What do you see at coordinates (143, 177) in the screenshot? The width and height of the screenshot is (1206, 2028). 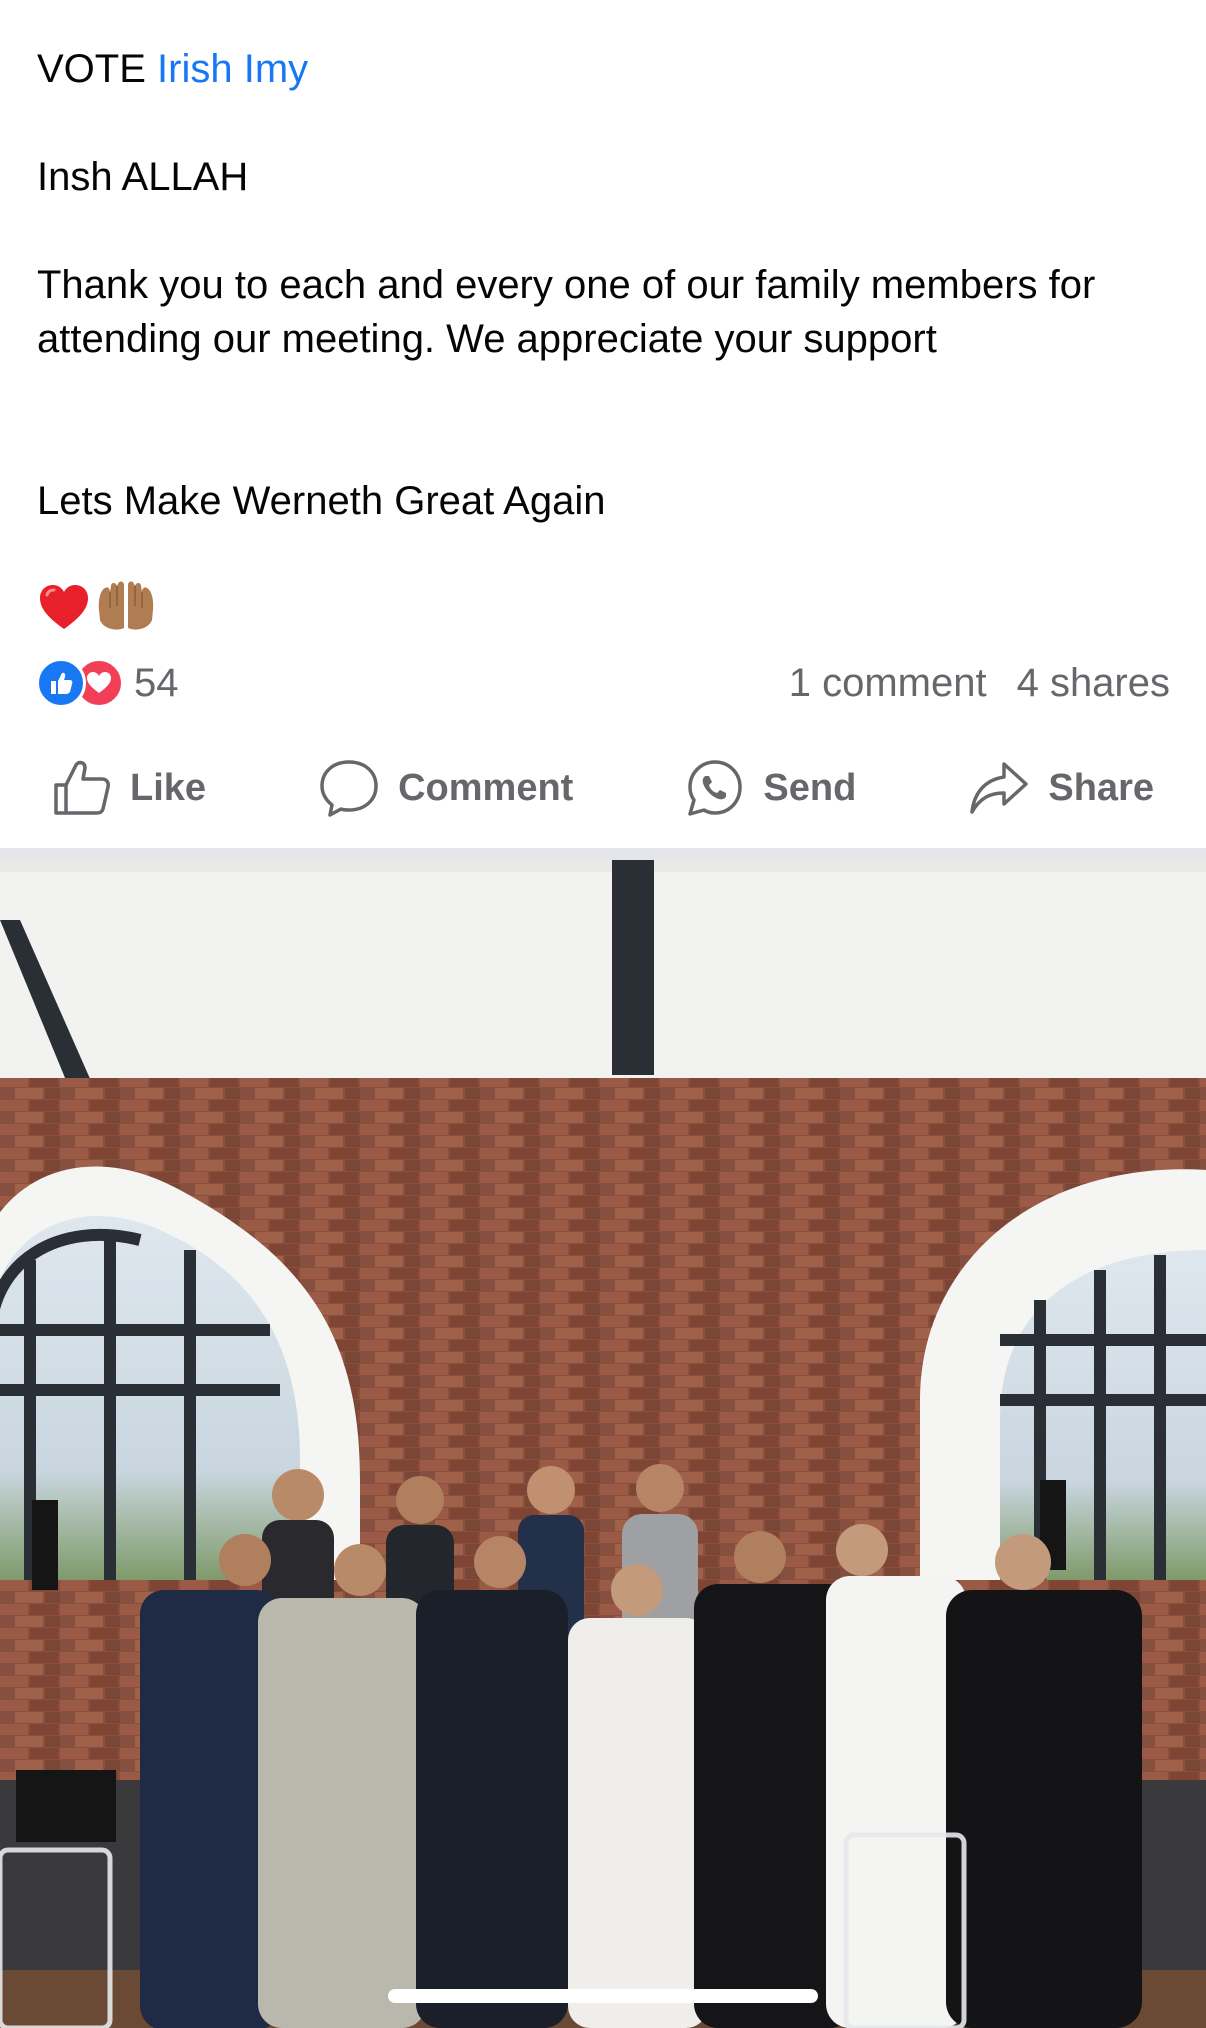 I see `post-text-insh-line: Insh ALLAH` at bounding box center [143, 177].